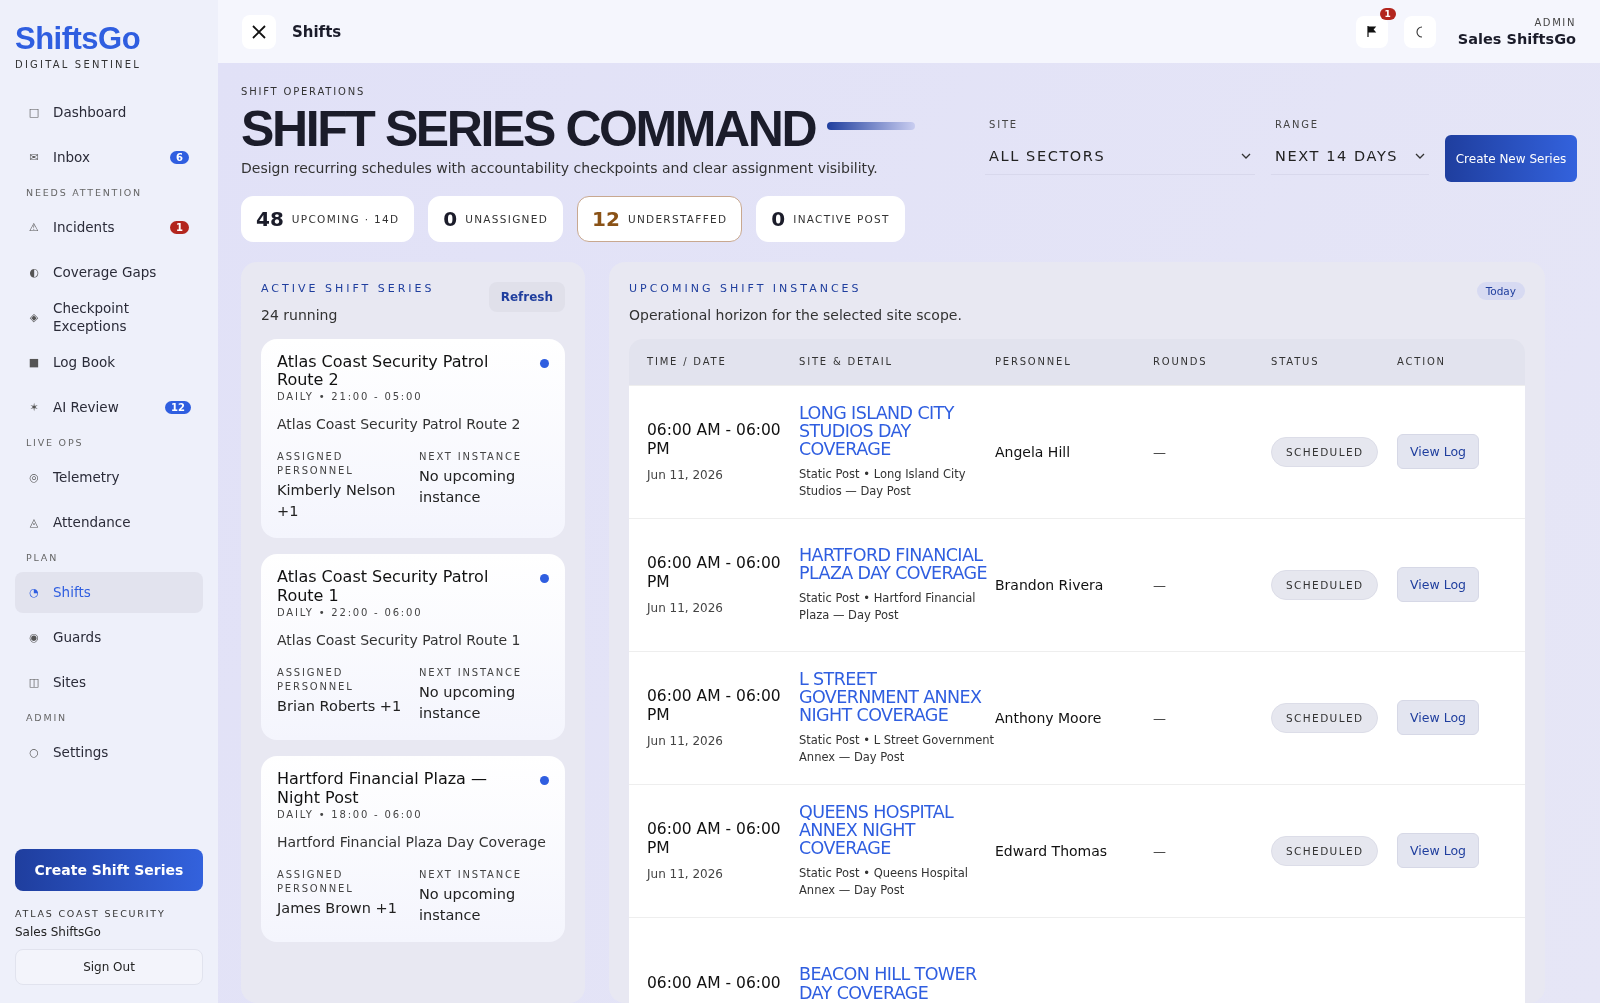 The image size is (1600, 1003). Describe the element at coordinates (1051, 851) in the screenshot. I see `personnel-name: Edward Thomas` at that location.